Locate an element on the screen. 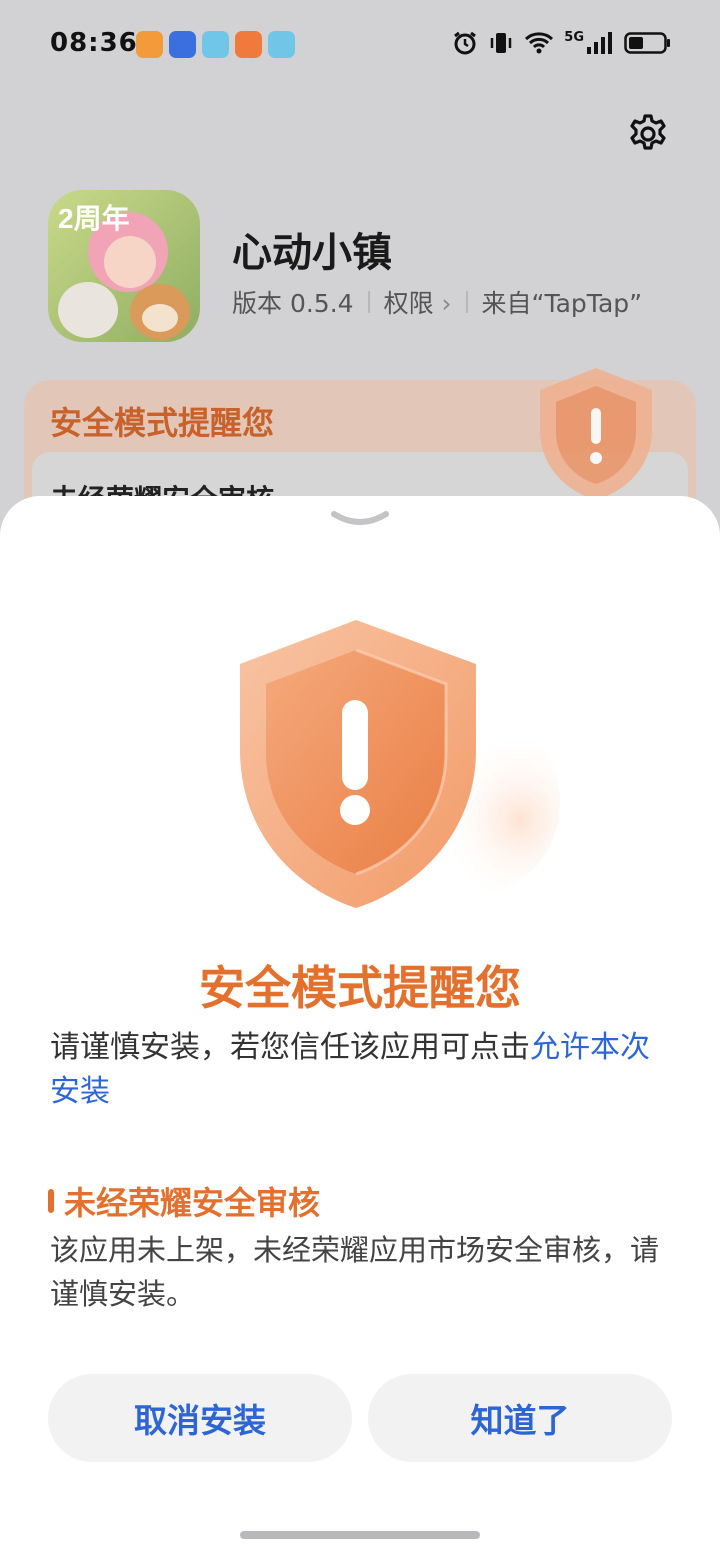  status-bar: 08:36 5G is located at coordinates (360, 46).